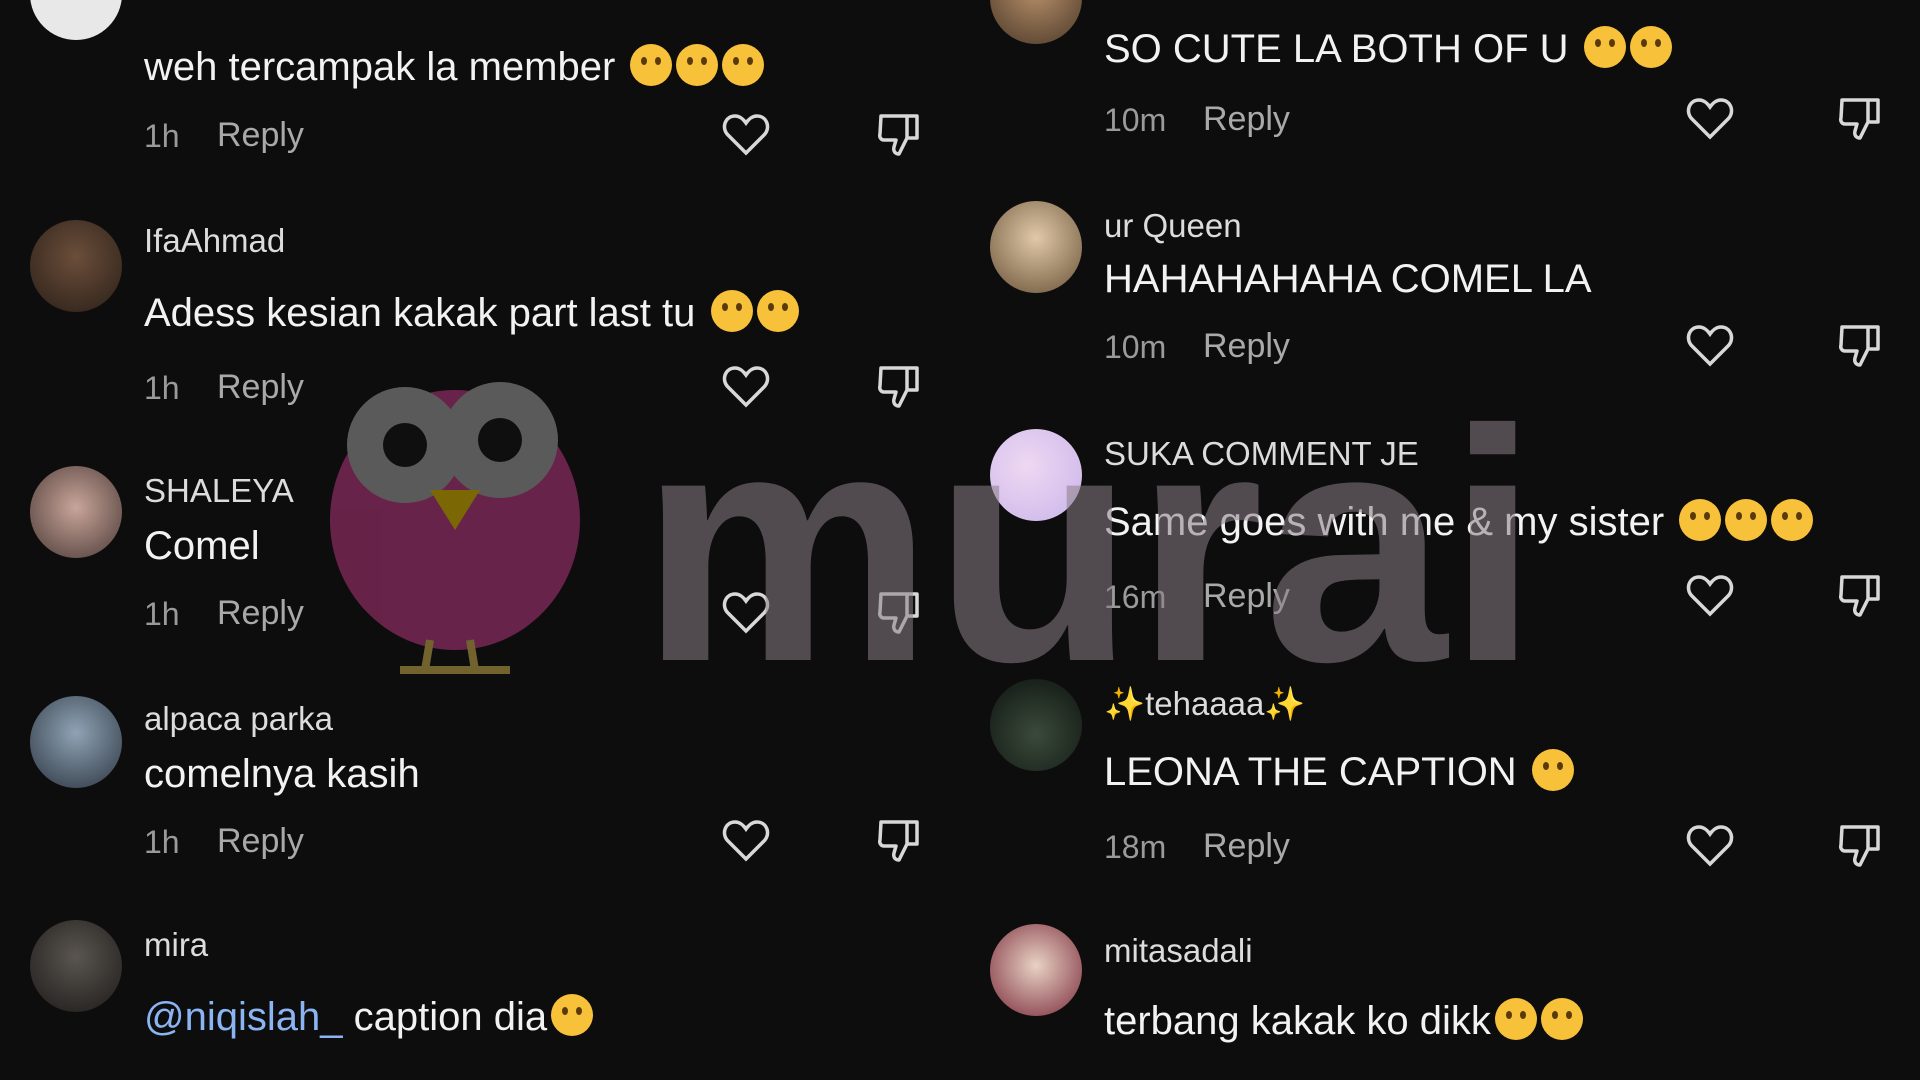 The image size is (1920, 1080). I want to click on comment-text: Adess kesian kakak part last tu, so click(471, 313).